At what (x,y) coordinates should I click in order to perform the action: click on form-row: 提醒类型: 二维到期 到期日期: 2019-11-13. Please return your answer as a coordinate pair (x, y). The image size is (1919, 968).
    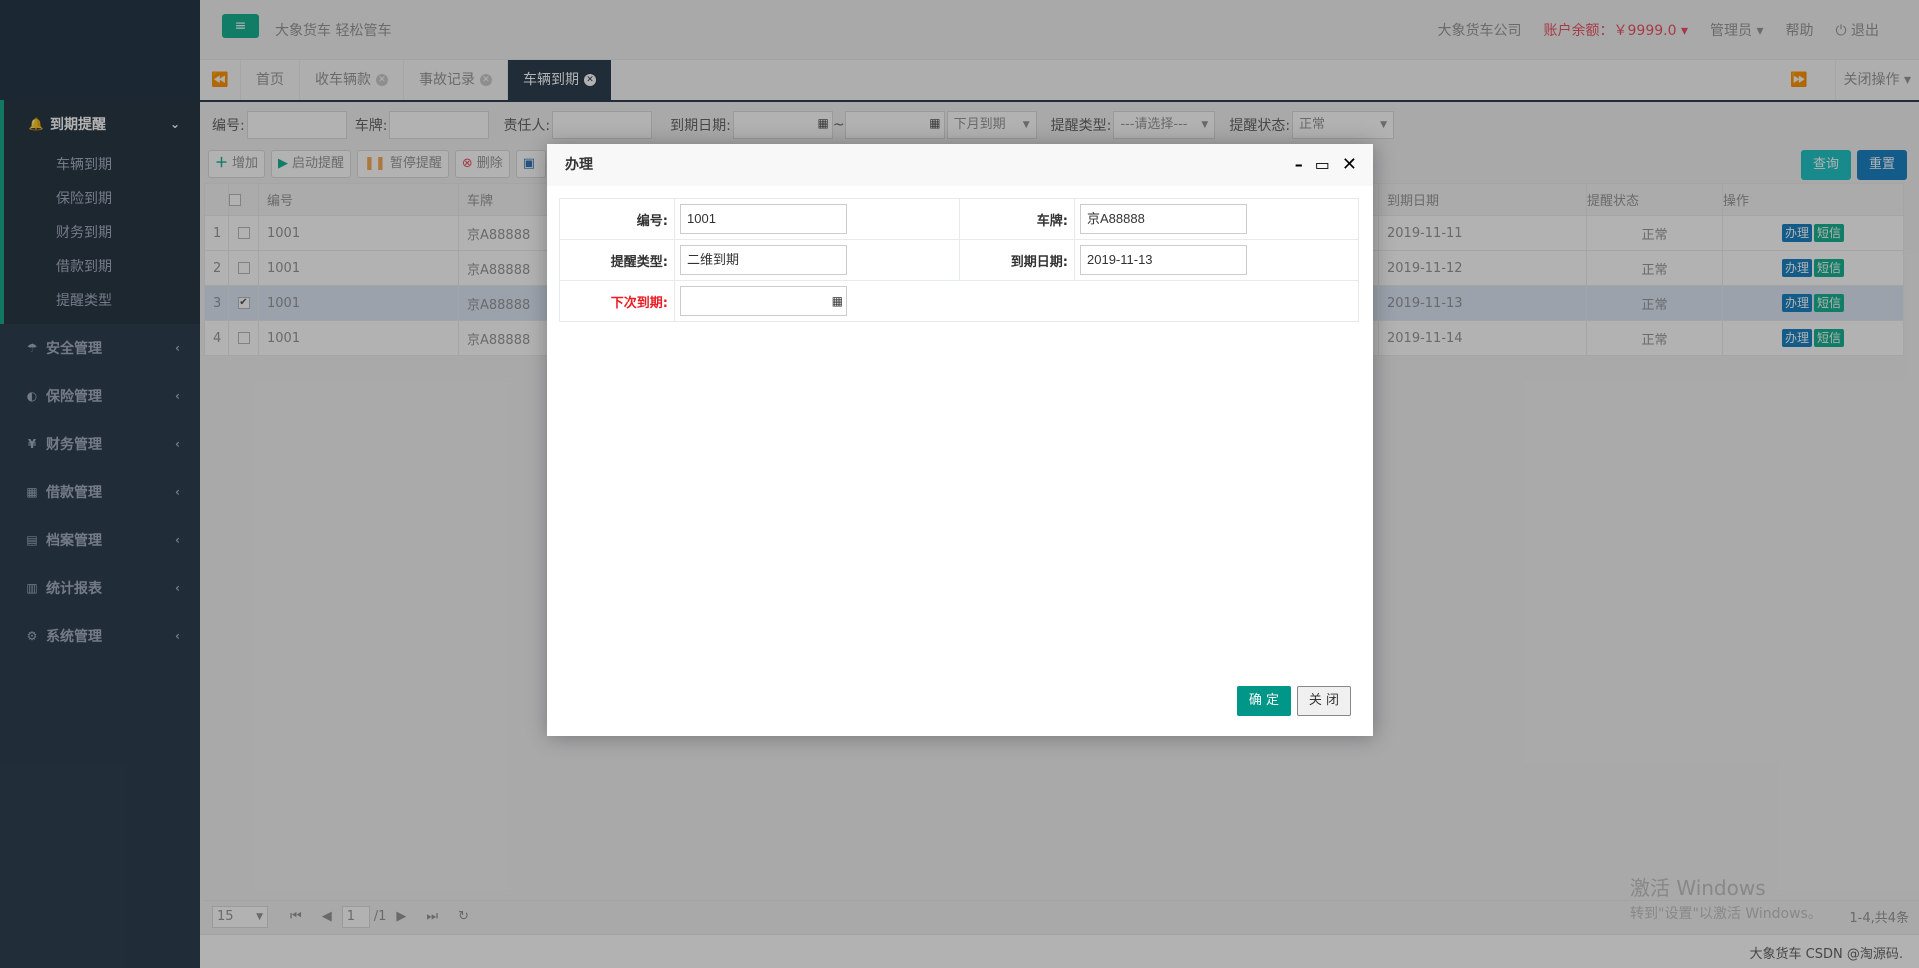
    Looking at the image, I should click on (959, 260).